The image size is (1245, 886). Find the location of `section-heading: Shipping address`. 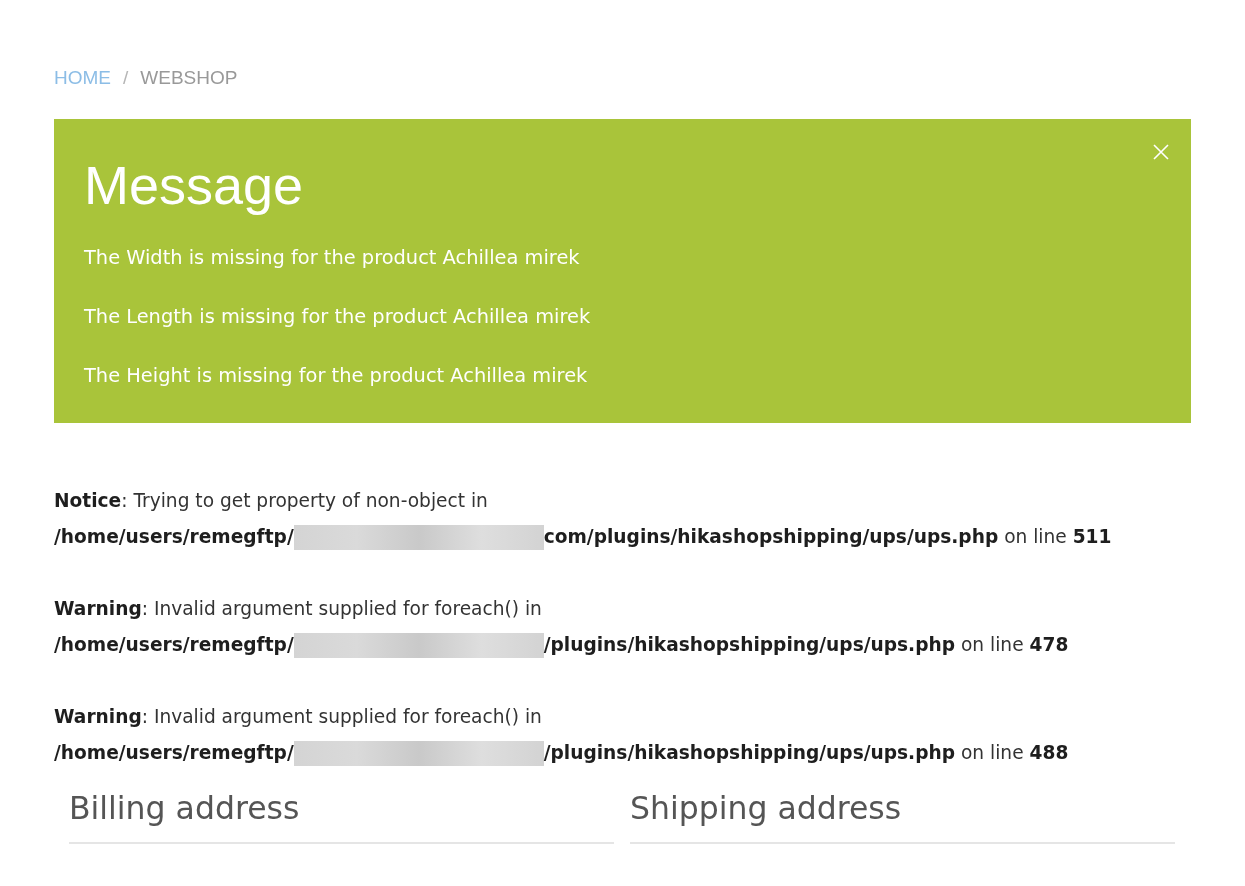

section-heading: Shipping address is located at coordinates (902, 816).